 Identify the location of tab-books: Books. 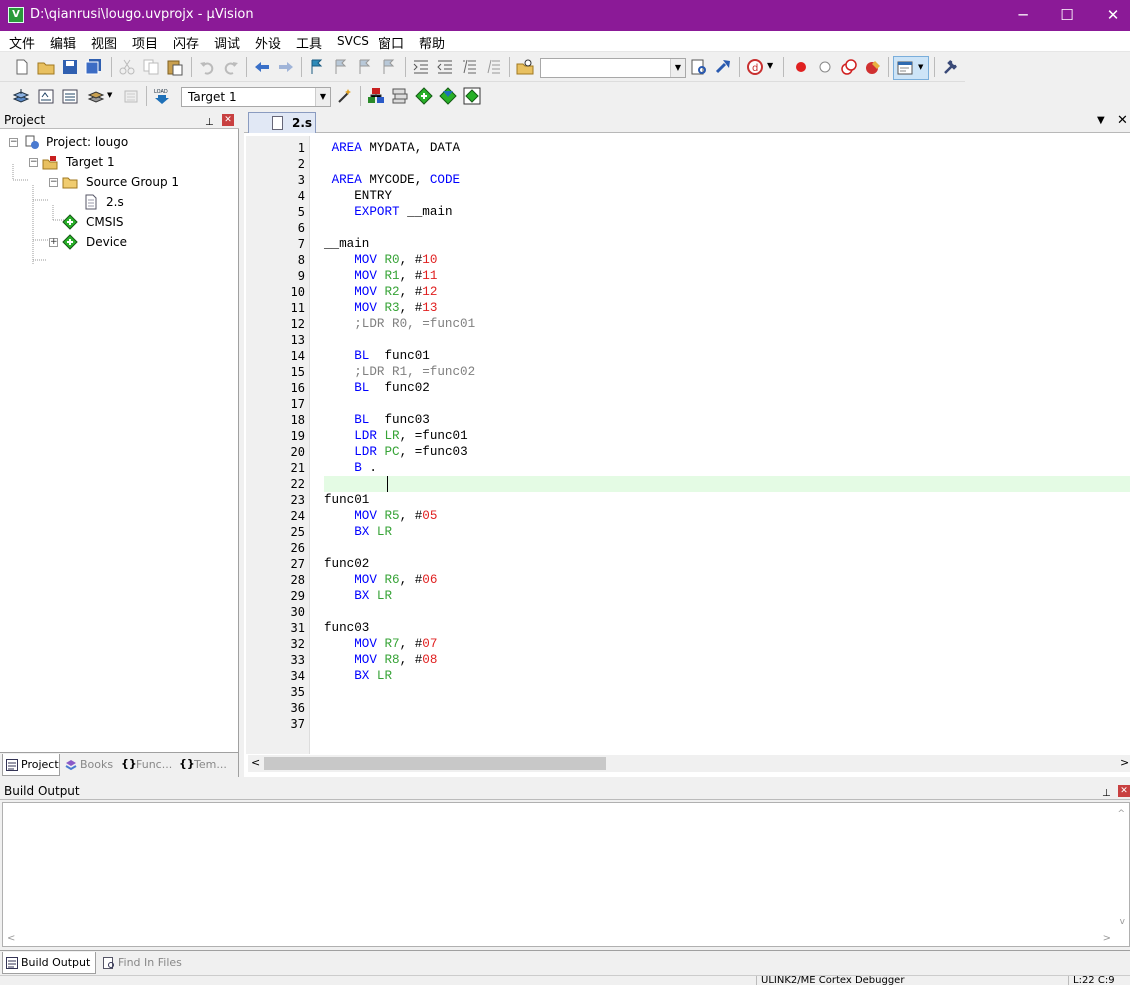
(89, 765).